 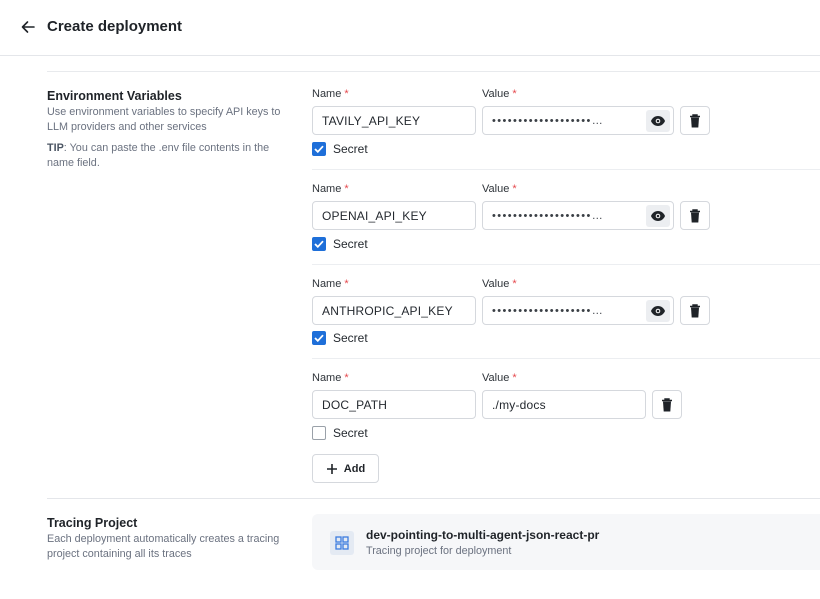 What do you see at coordinates (354, 468) in the screenshot?
I see `add-label: Add` at bounding box center [354, 468].